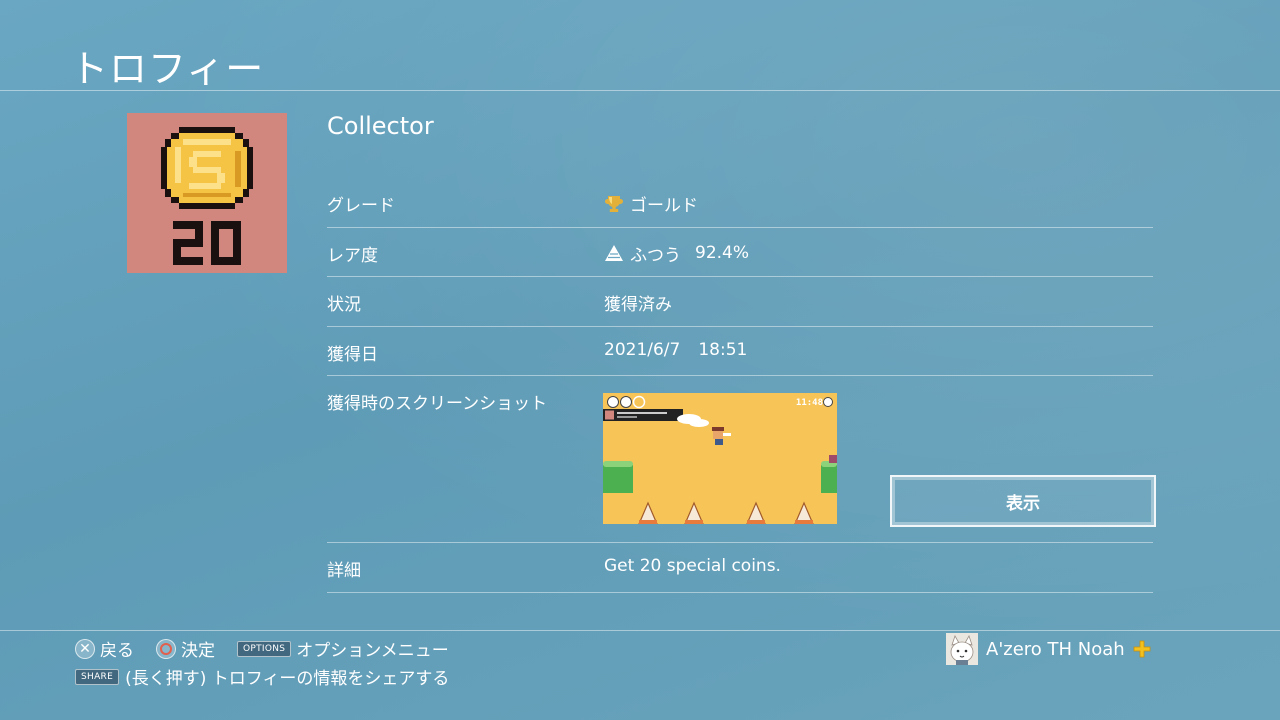 The width and height of the screenshot is (1280, 720). What do you see at coordinates (723, 349) in the screenshot?
I see `earned-time: 18:51` at bounding box center [723, 349].